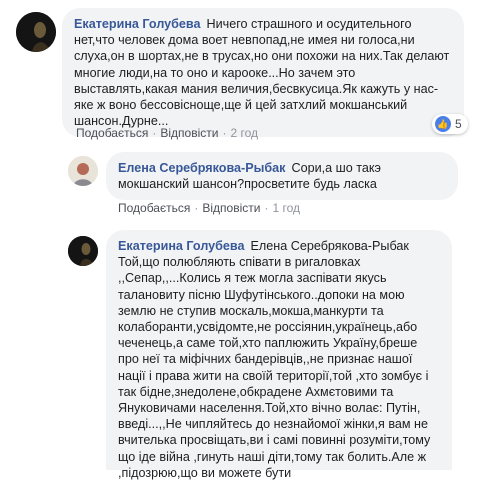  I want to click on comment-actions: Подобається · Відповісти · 1 год, so click(209, 208).